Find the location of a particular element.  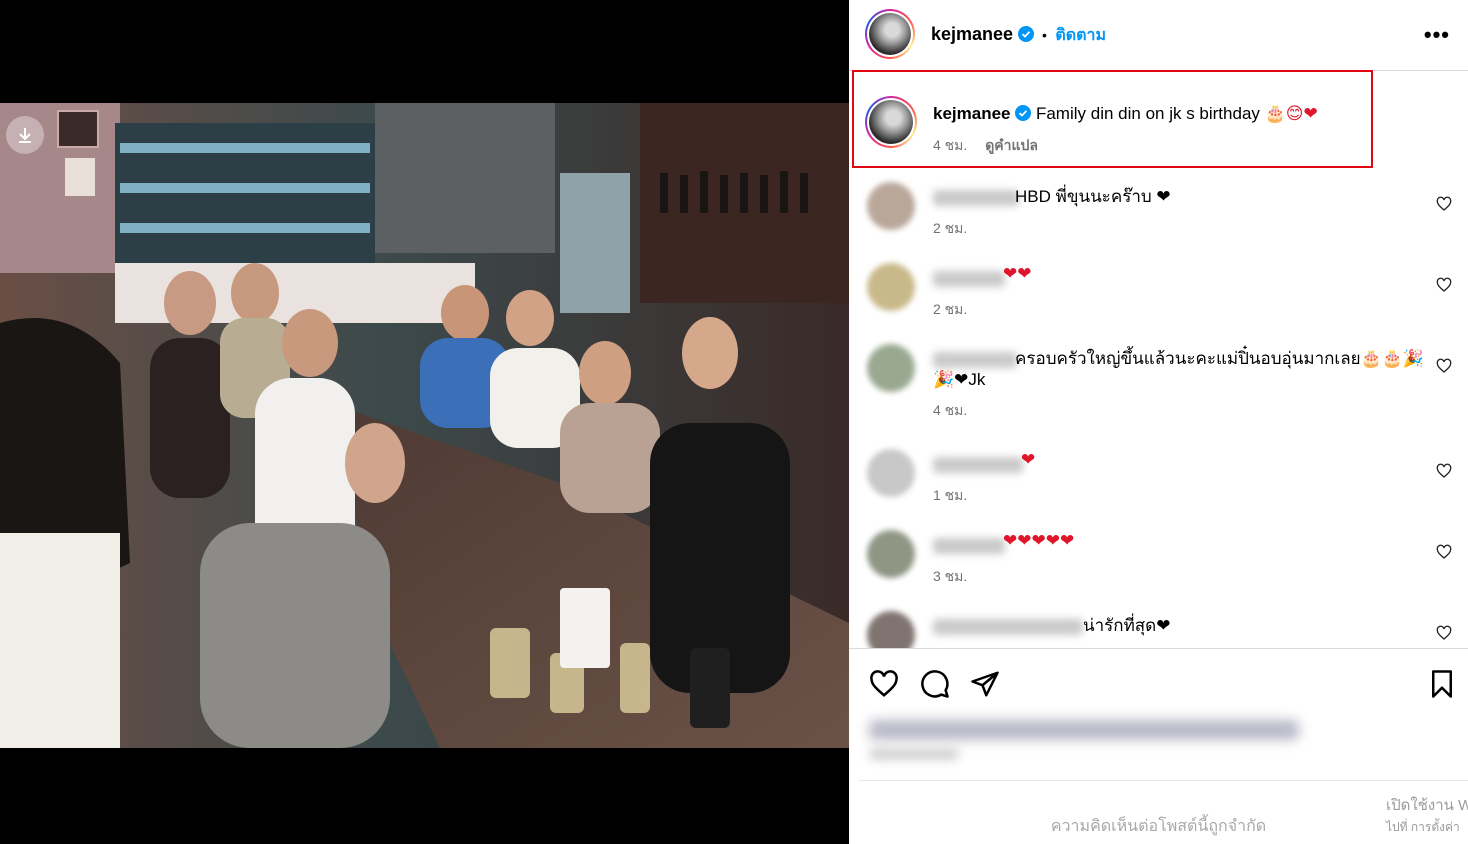

post-date-blurred is located at coordinates (914, 754).